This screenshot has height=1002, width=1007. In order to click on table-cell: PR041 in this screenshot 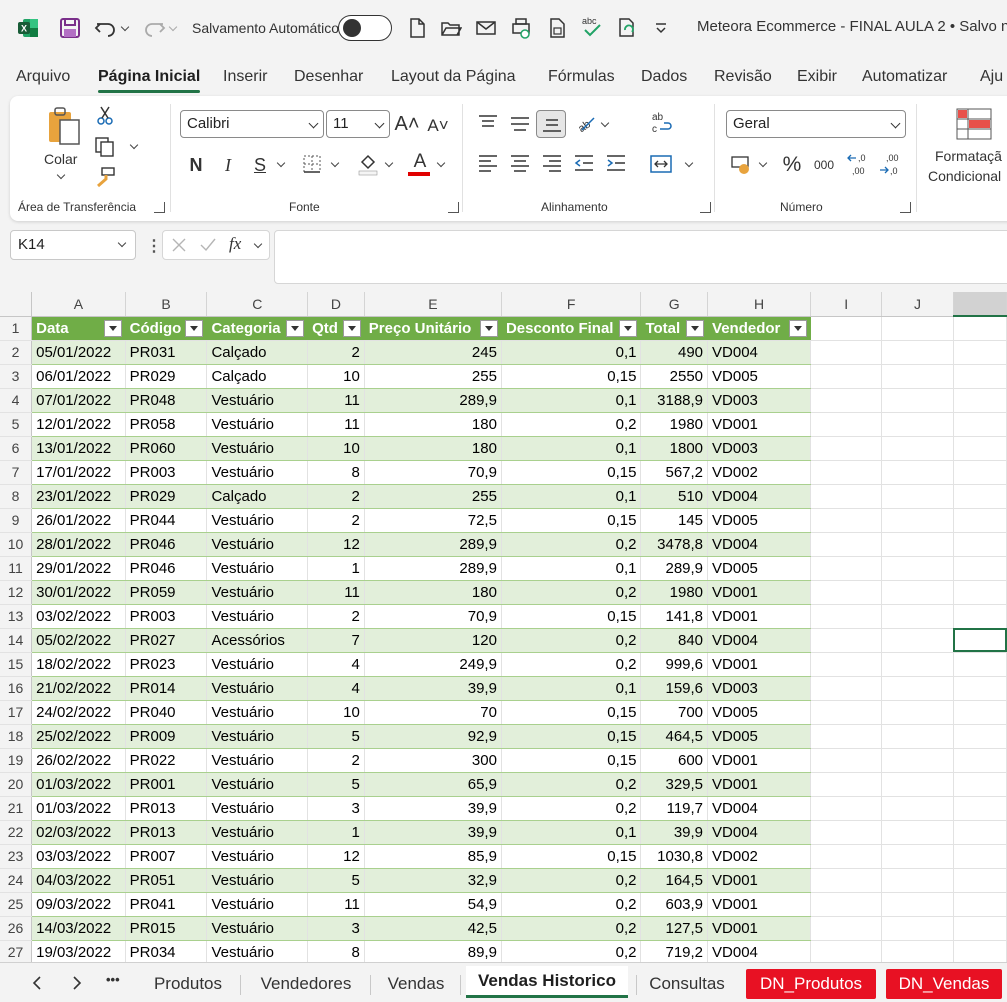, I will do `click(166, 904)`.